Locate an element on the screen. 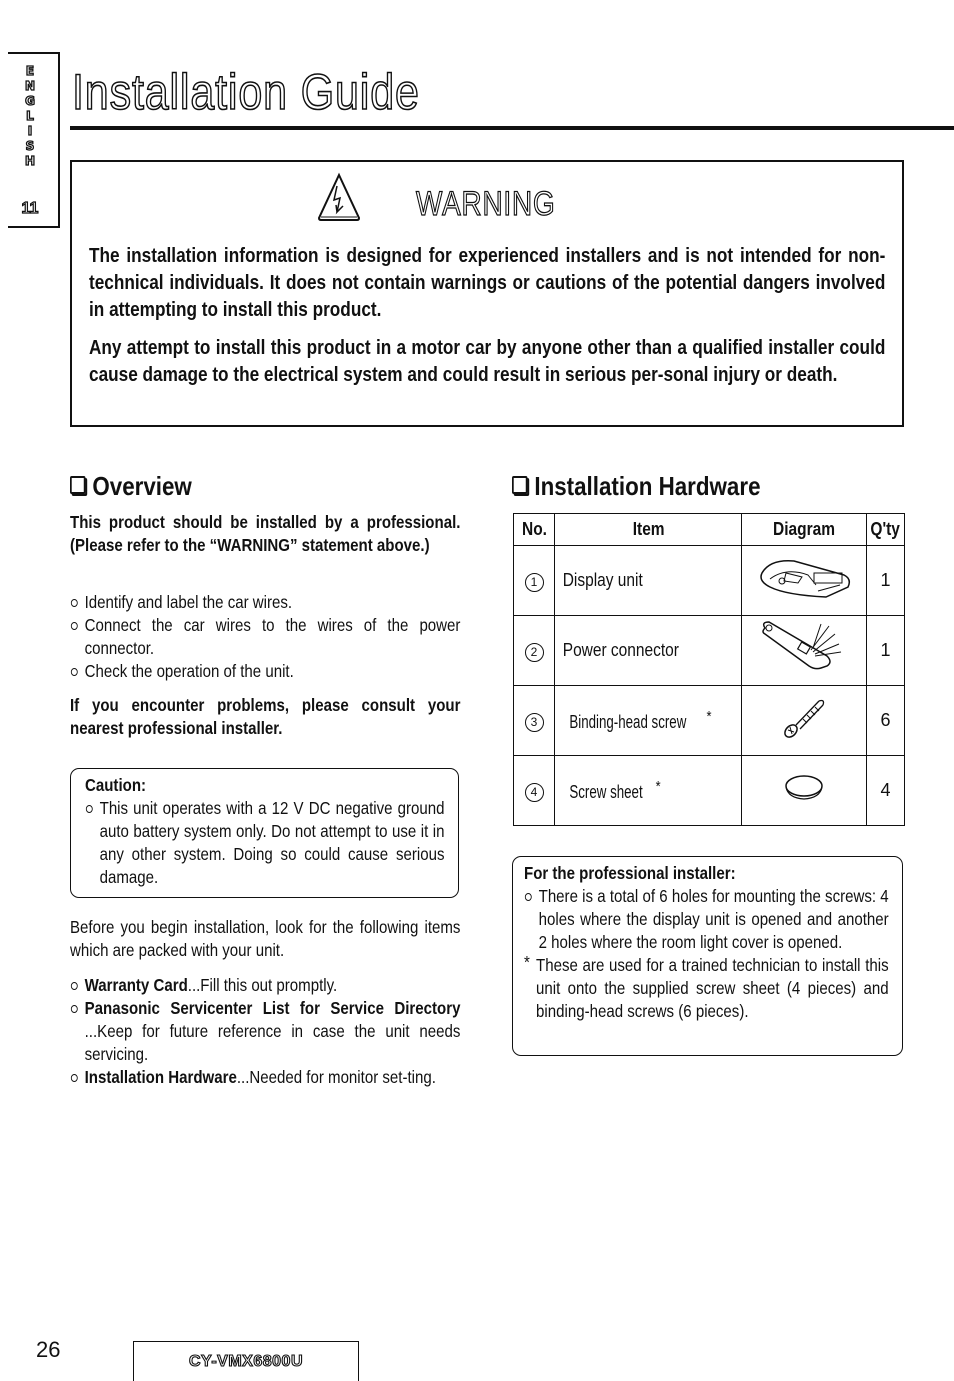 The height and width of the screenshot is (1381, 954). circled-number: 2 is located at coordinates (534, 652).